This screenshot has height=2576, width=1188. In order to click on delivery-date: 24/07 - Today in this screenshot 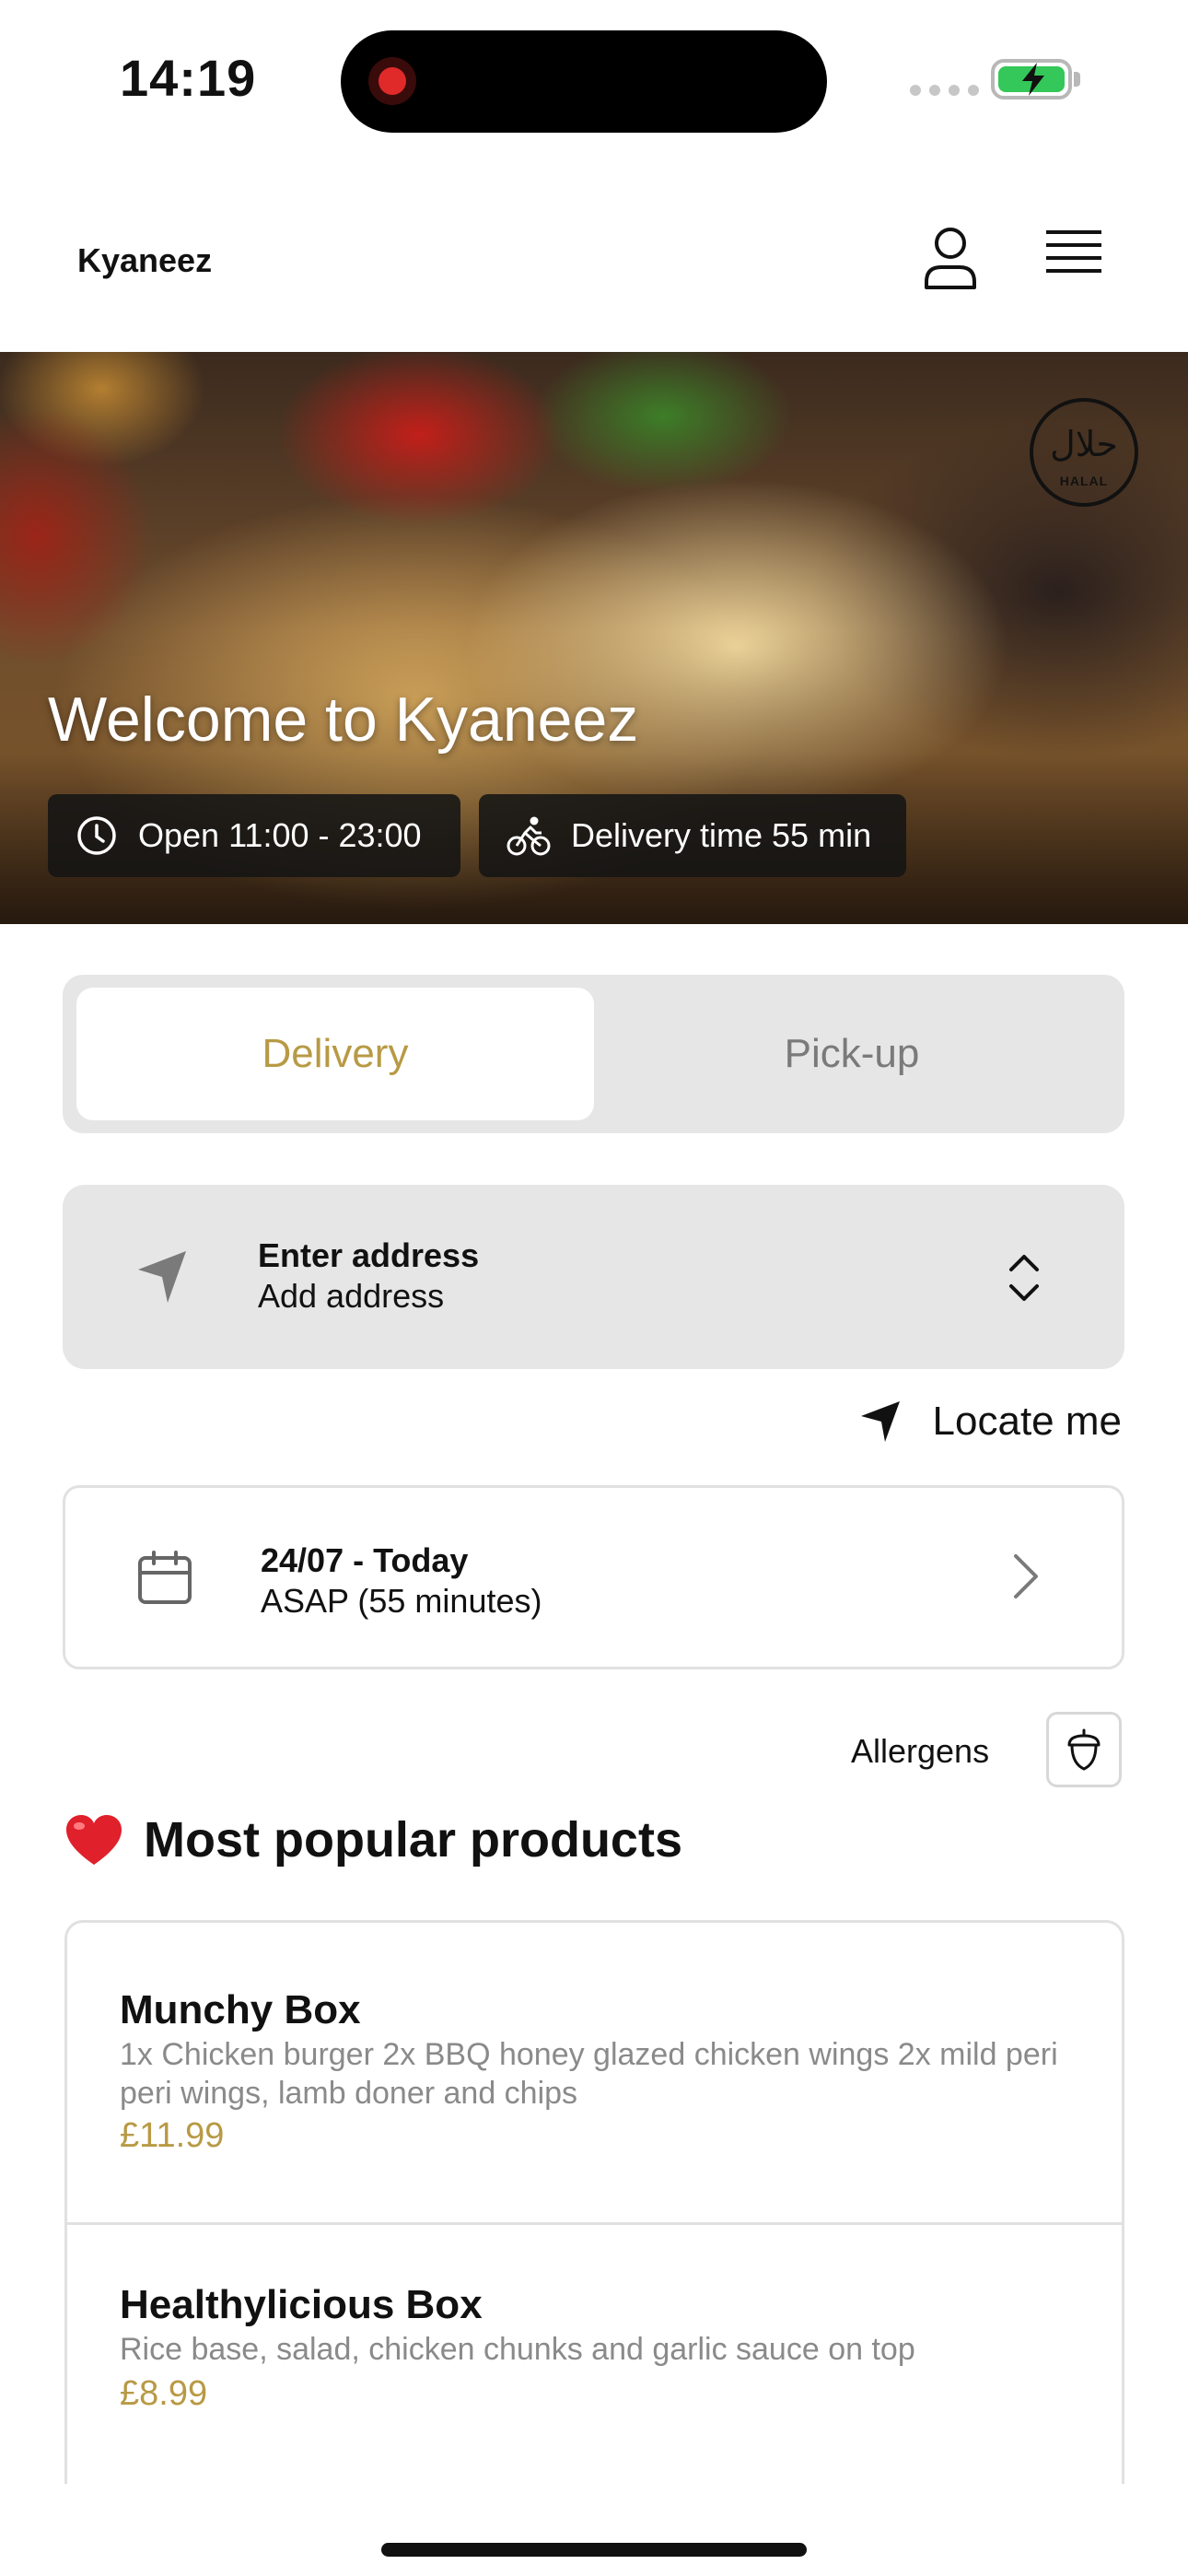, I will do `click(365, 1560)`.